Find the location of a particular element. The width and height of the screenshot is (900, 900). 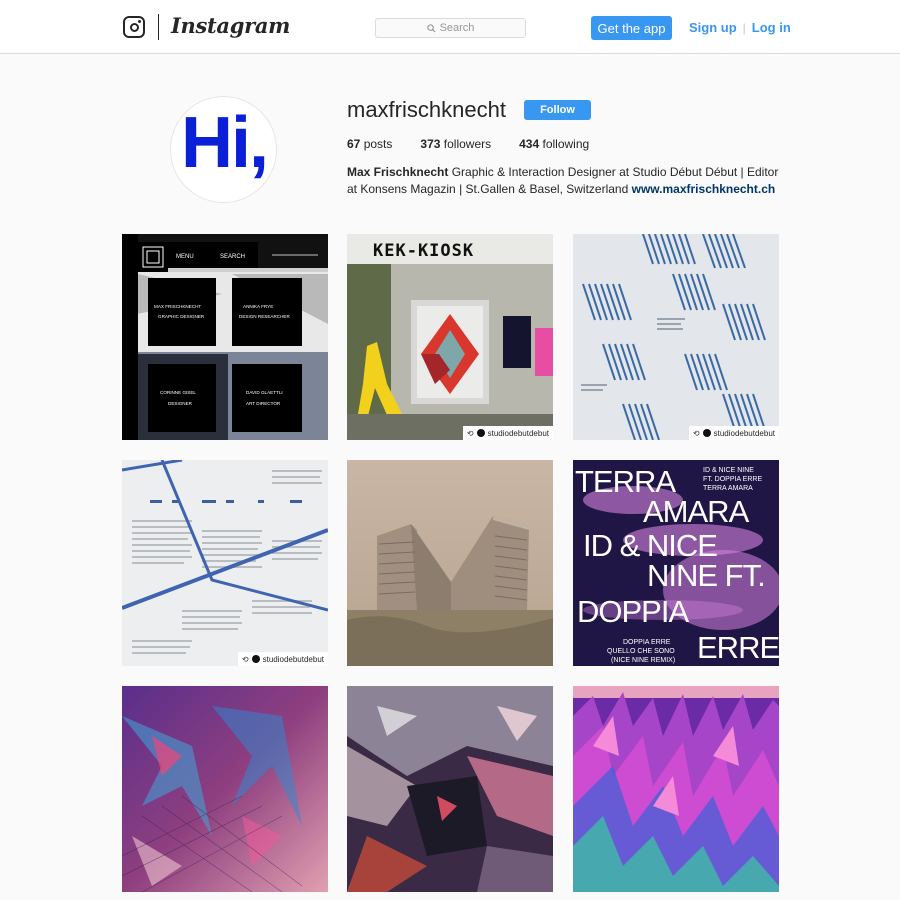

search-label: SEARCH is located at coordinates (232, 257).